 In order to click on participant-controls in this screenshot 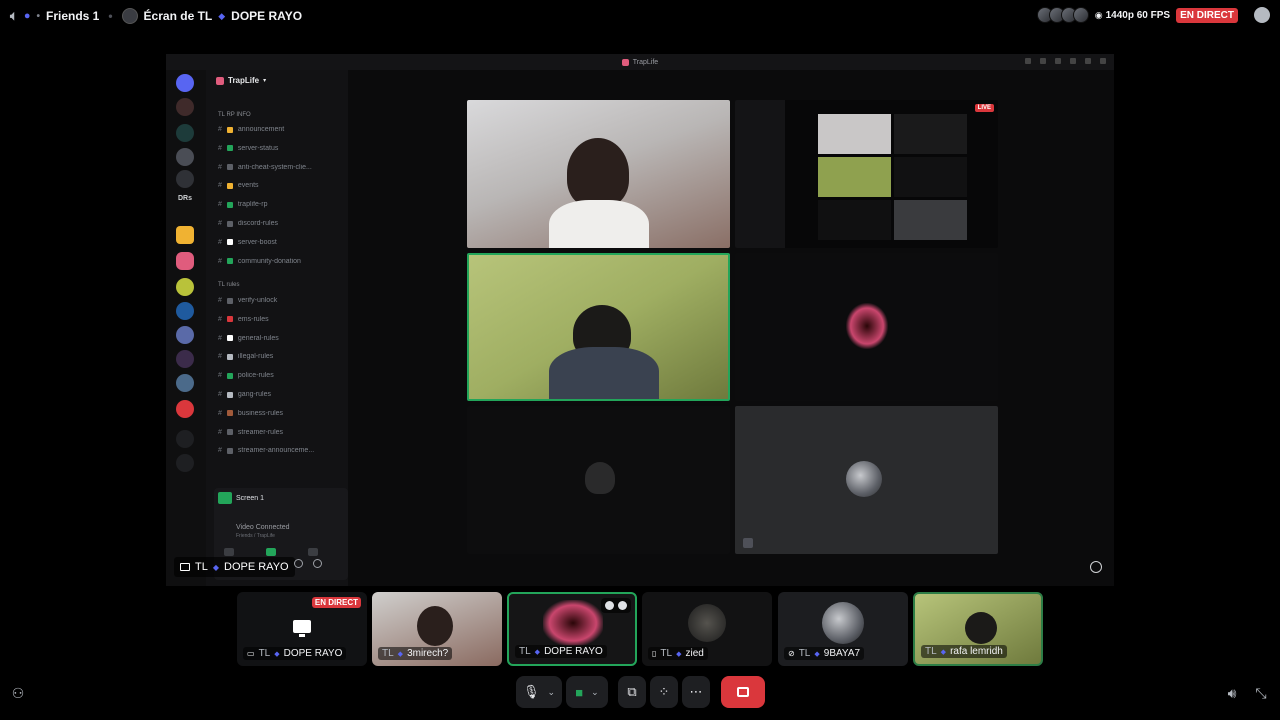, I will do `click(616, 605)`.